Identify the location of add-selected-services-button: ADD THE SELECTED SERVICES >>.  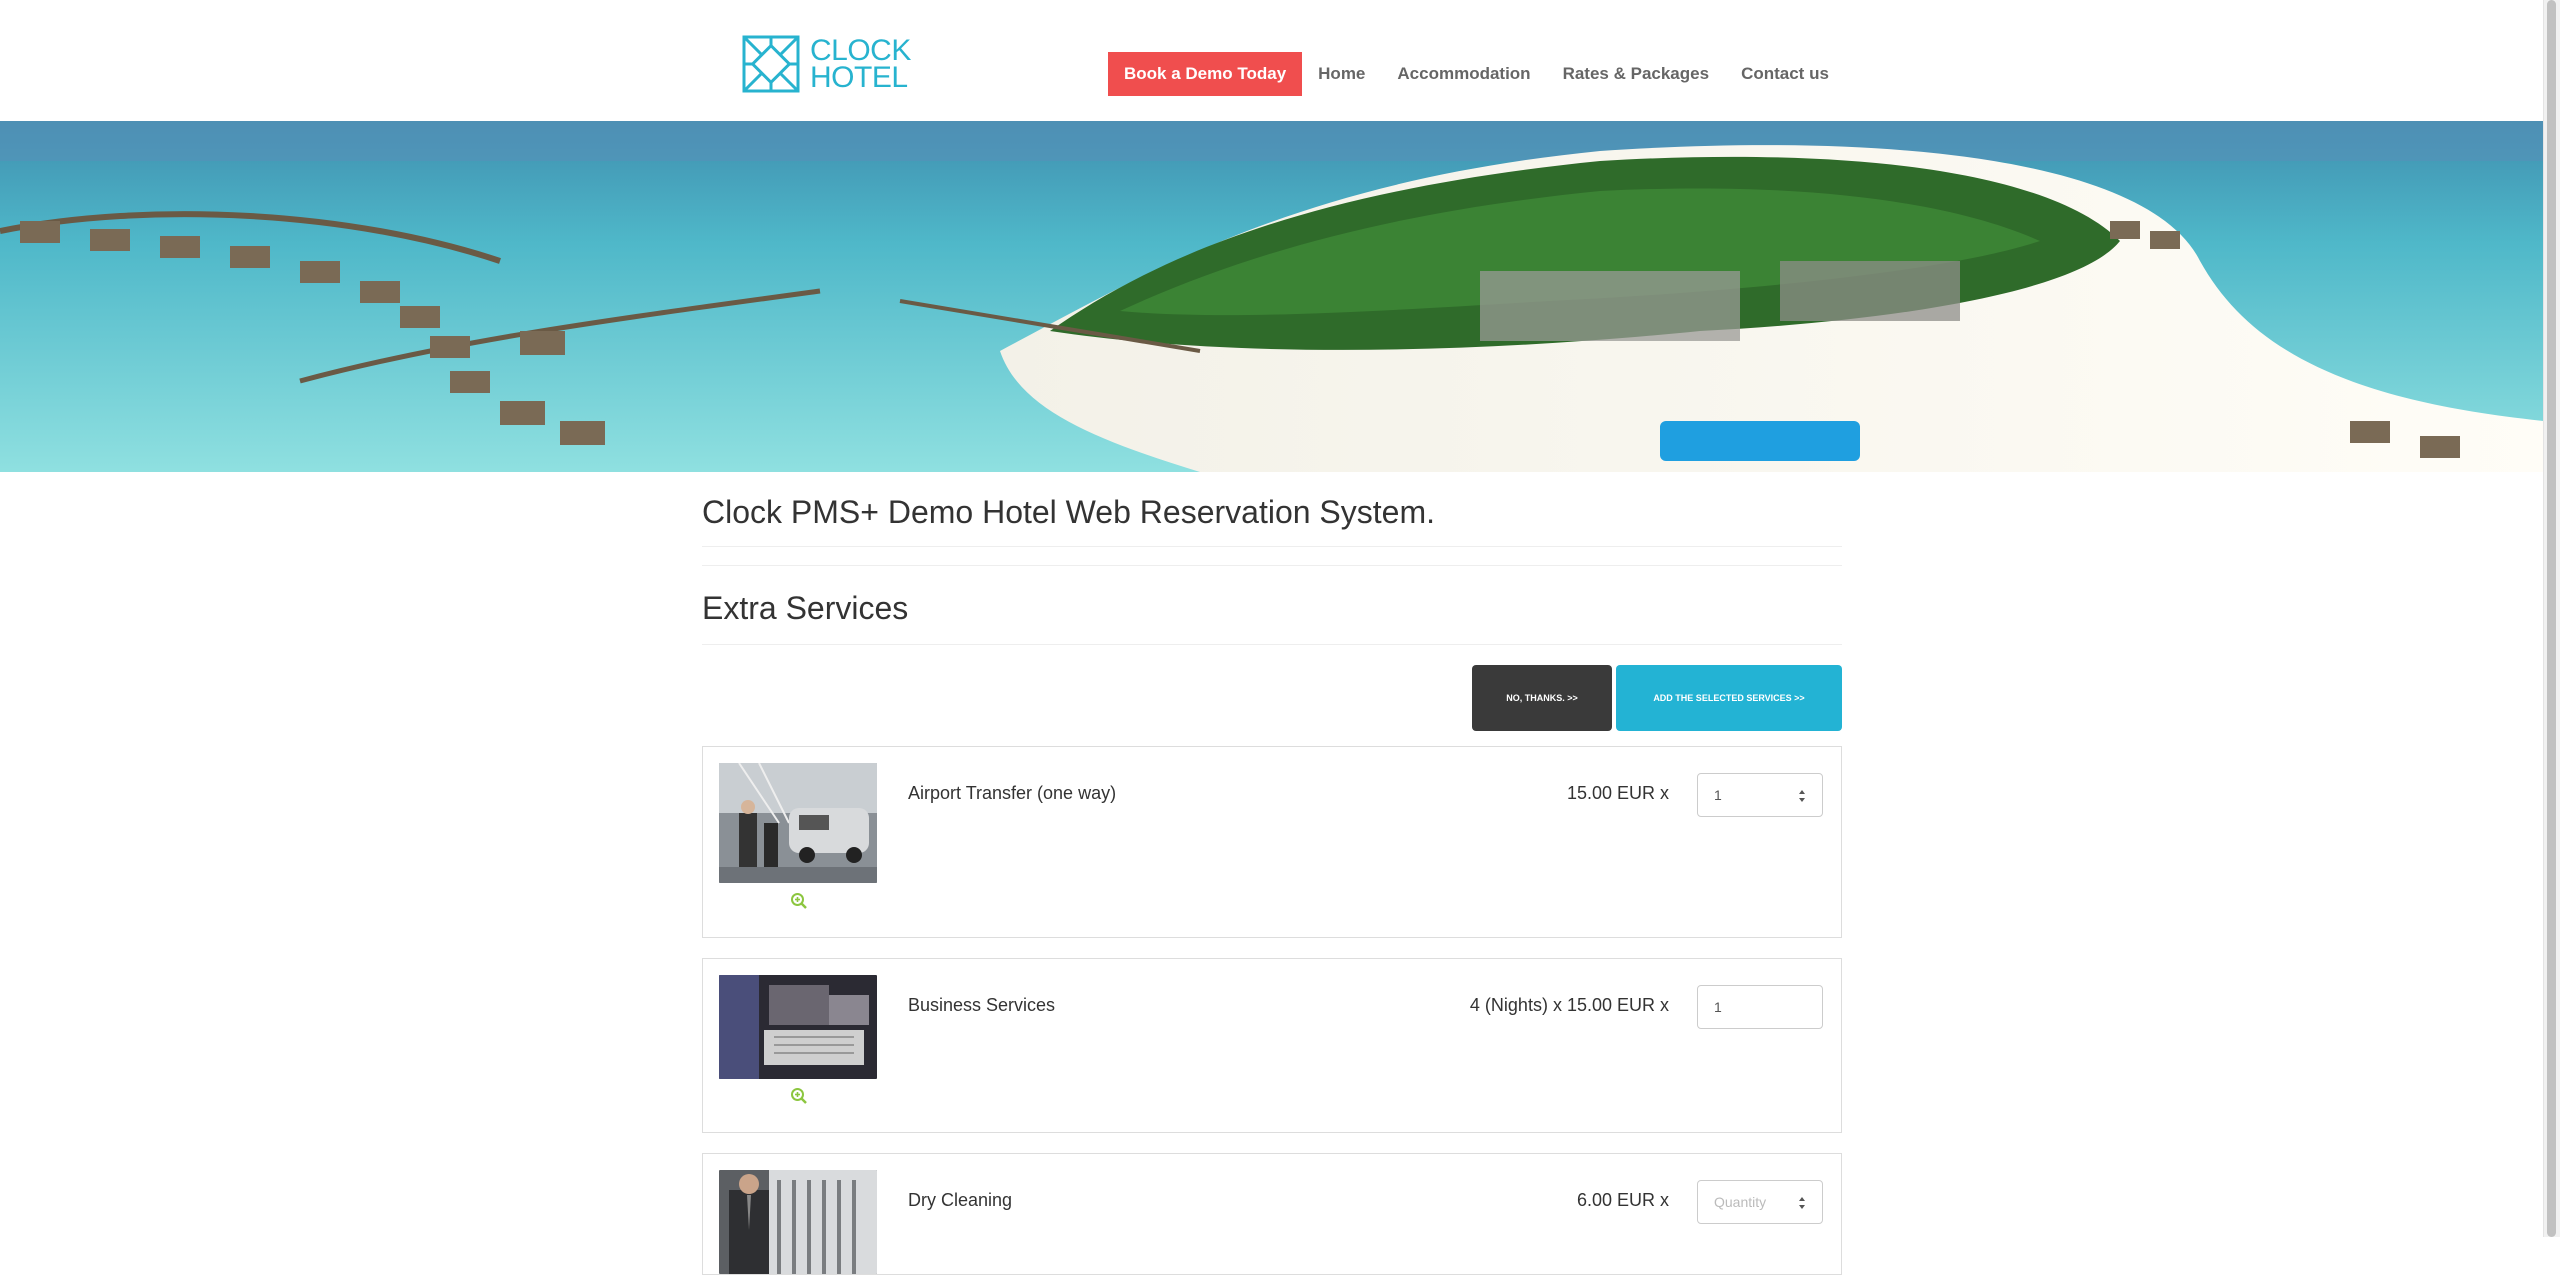
(1729, 698).